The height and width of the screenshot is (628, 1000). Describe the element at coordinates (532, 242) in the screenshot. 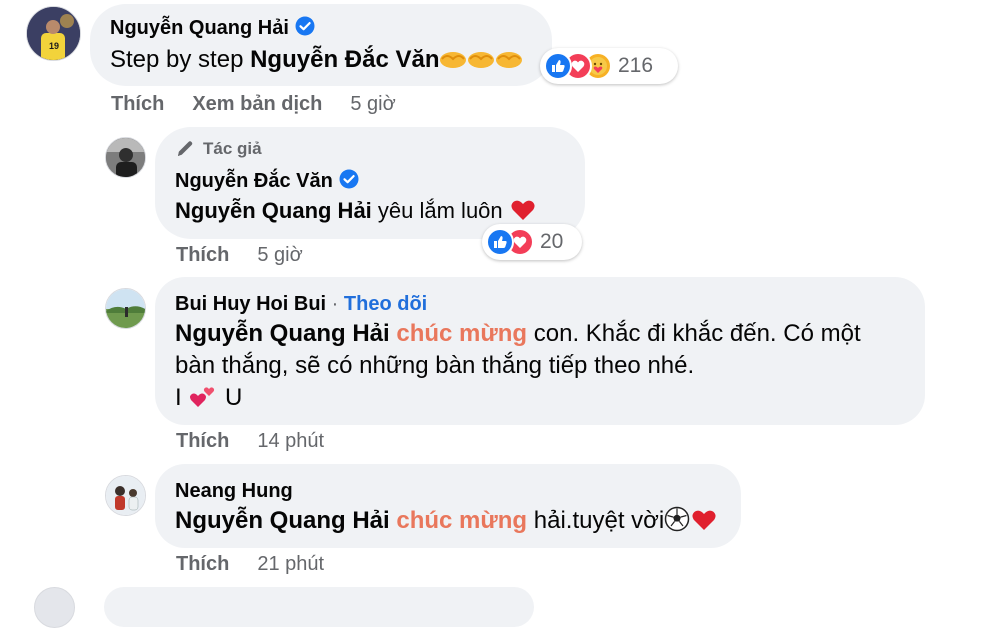

I see `reaction-summary: 20` at that location.